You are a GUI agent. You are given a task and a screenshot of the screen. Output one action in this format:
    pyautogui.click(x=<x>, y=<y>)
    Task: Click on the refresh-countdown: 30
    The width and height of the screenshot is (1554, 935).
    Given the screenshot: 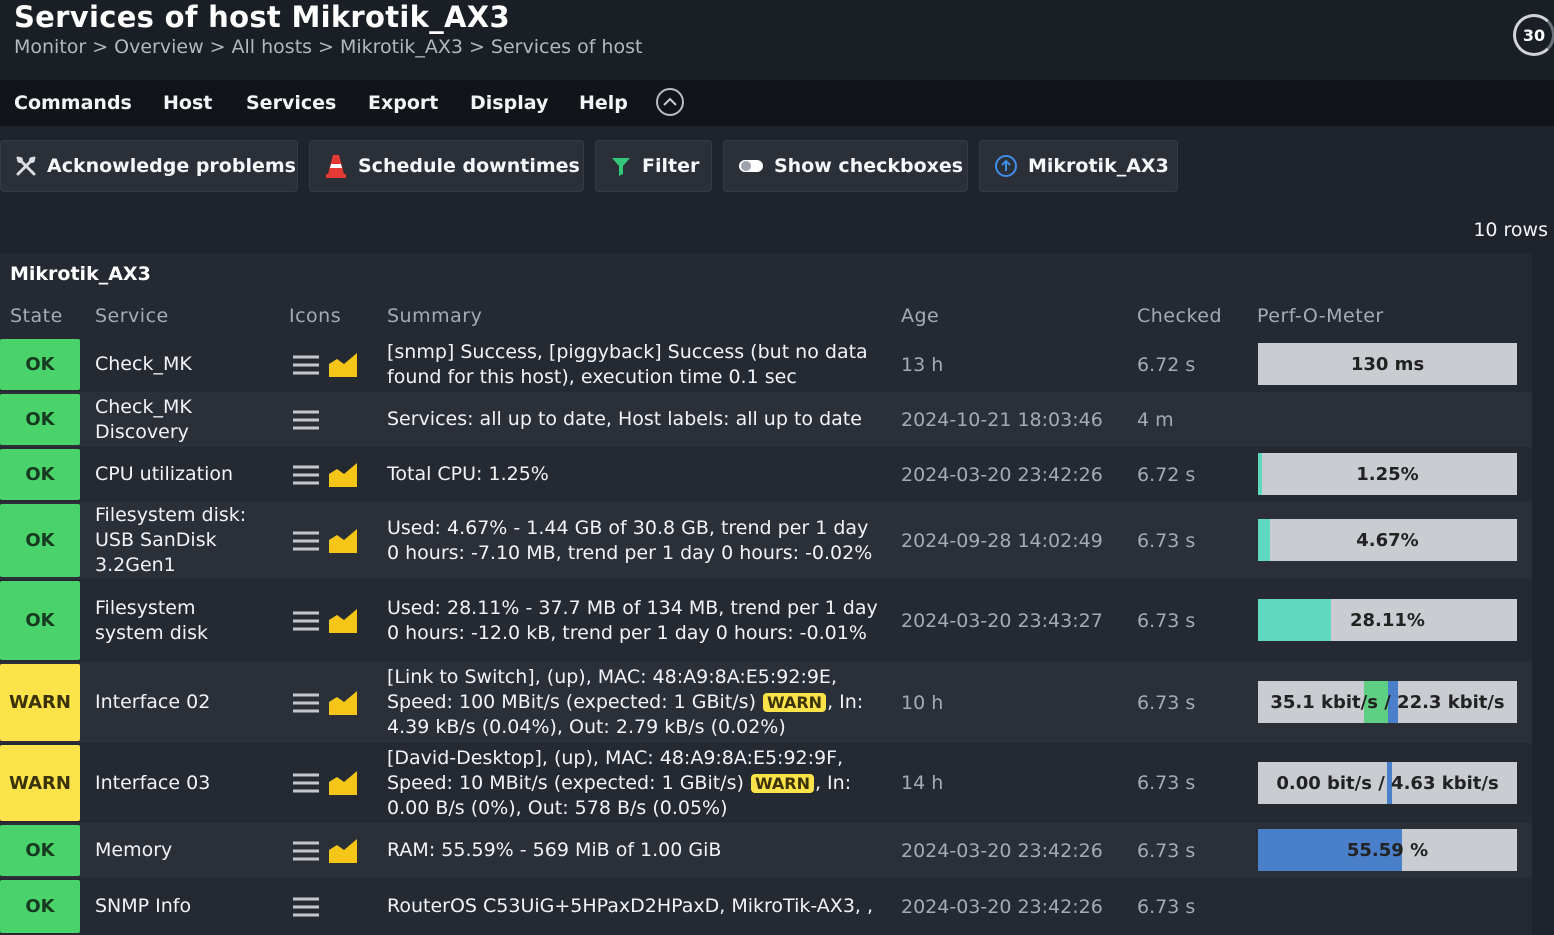 What is the action you would take?
    pyautogui.click(x=1533, y=35)
    